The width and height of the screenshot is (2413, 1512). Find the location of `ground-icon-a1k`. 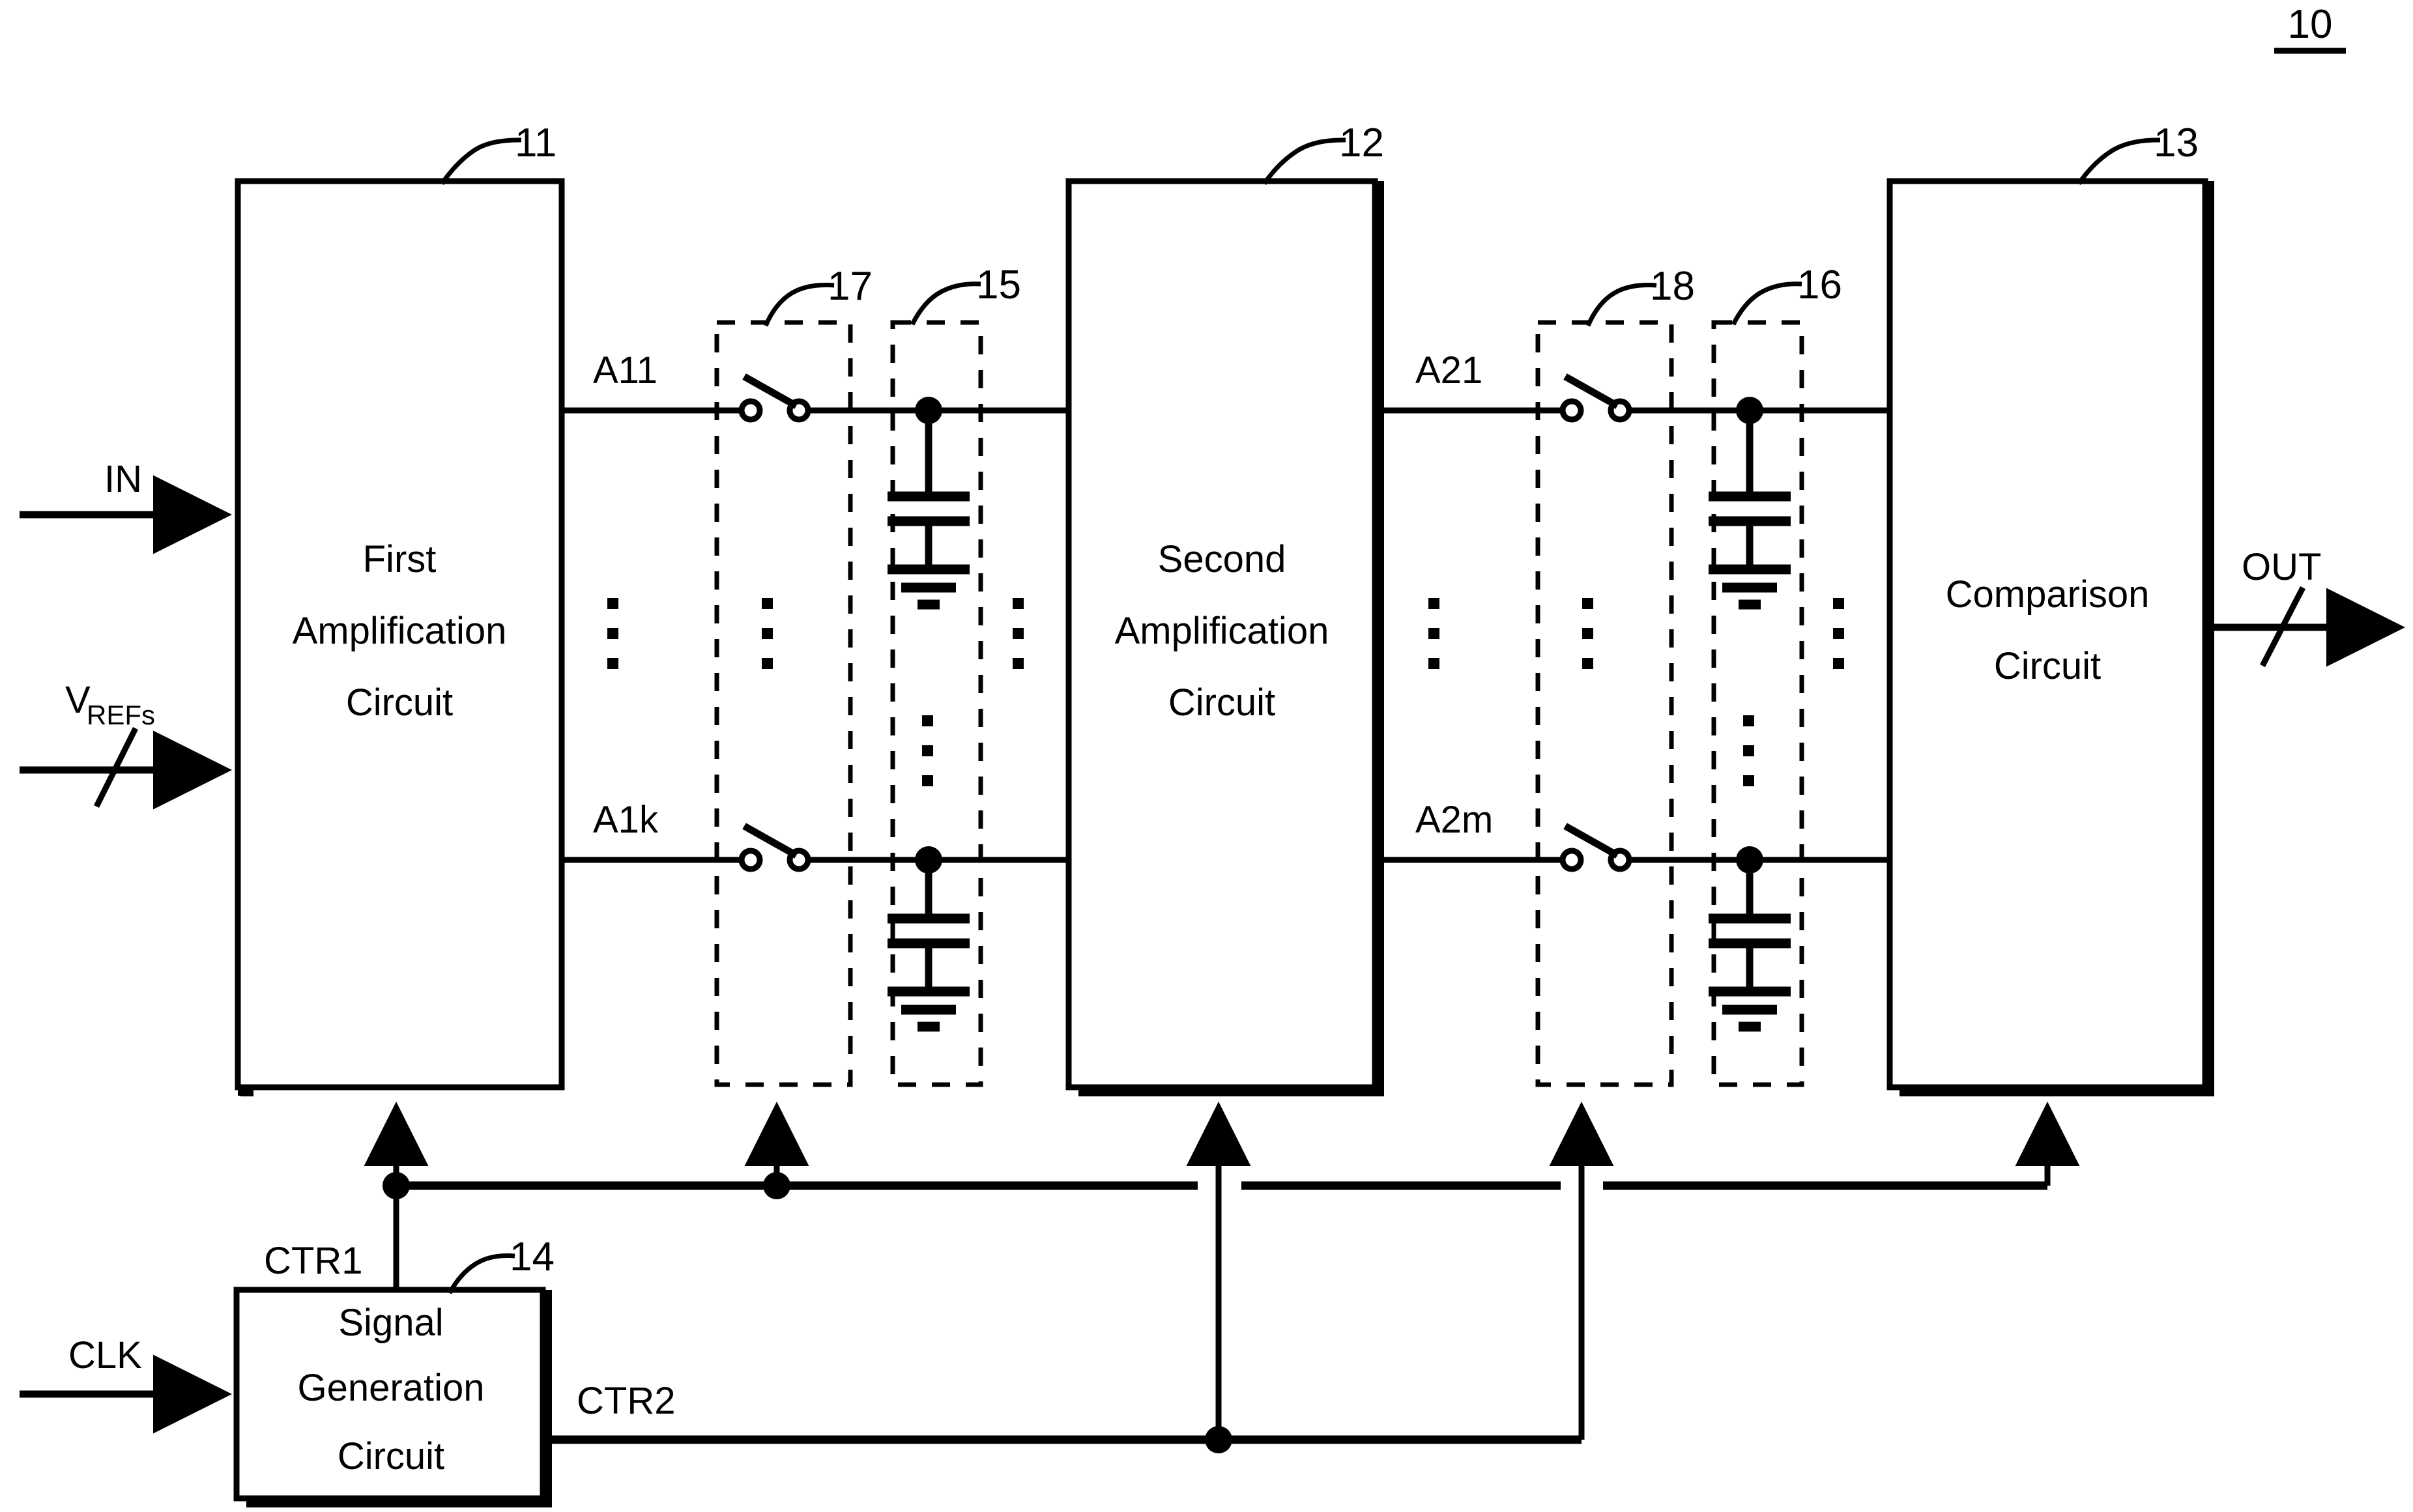

ground-icon-a1k is located at coordinates (929, 1009).